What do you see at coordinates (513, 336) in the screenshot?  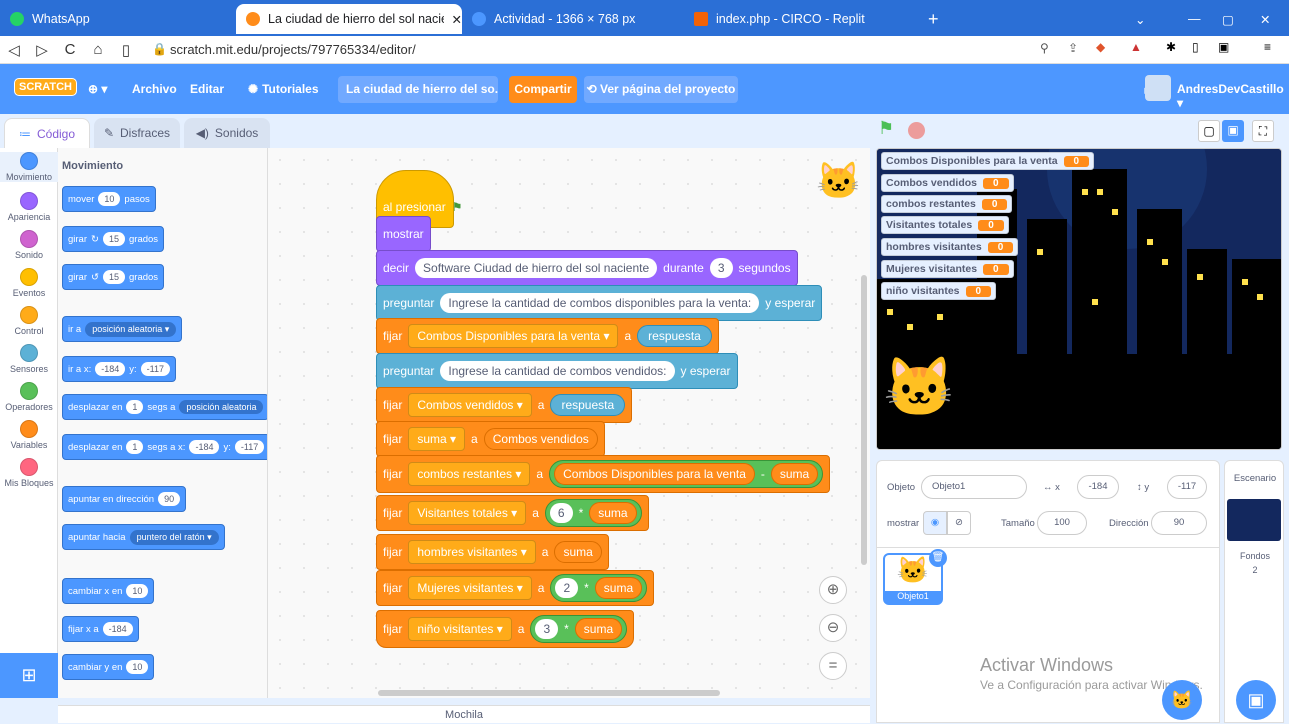 I see `variable-dropdown: Combos Disponibles para la venta ▾` at bounding box center [513, 336].